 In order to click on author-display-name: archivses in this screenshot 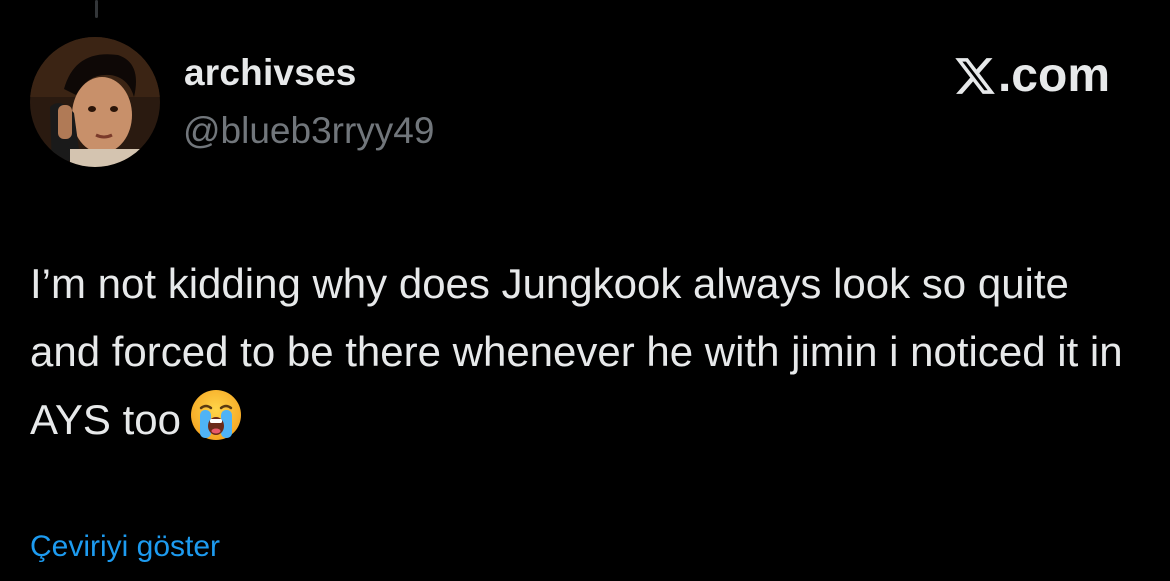, I will do `click(270, 73)`.